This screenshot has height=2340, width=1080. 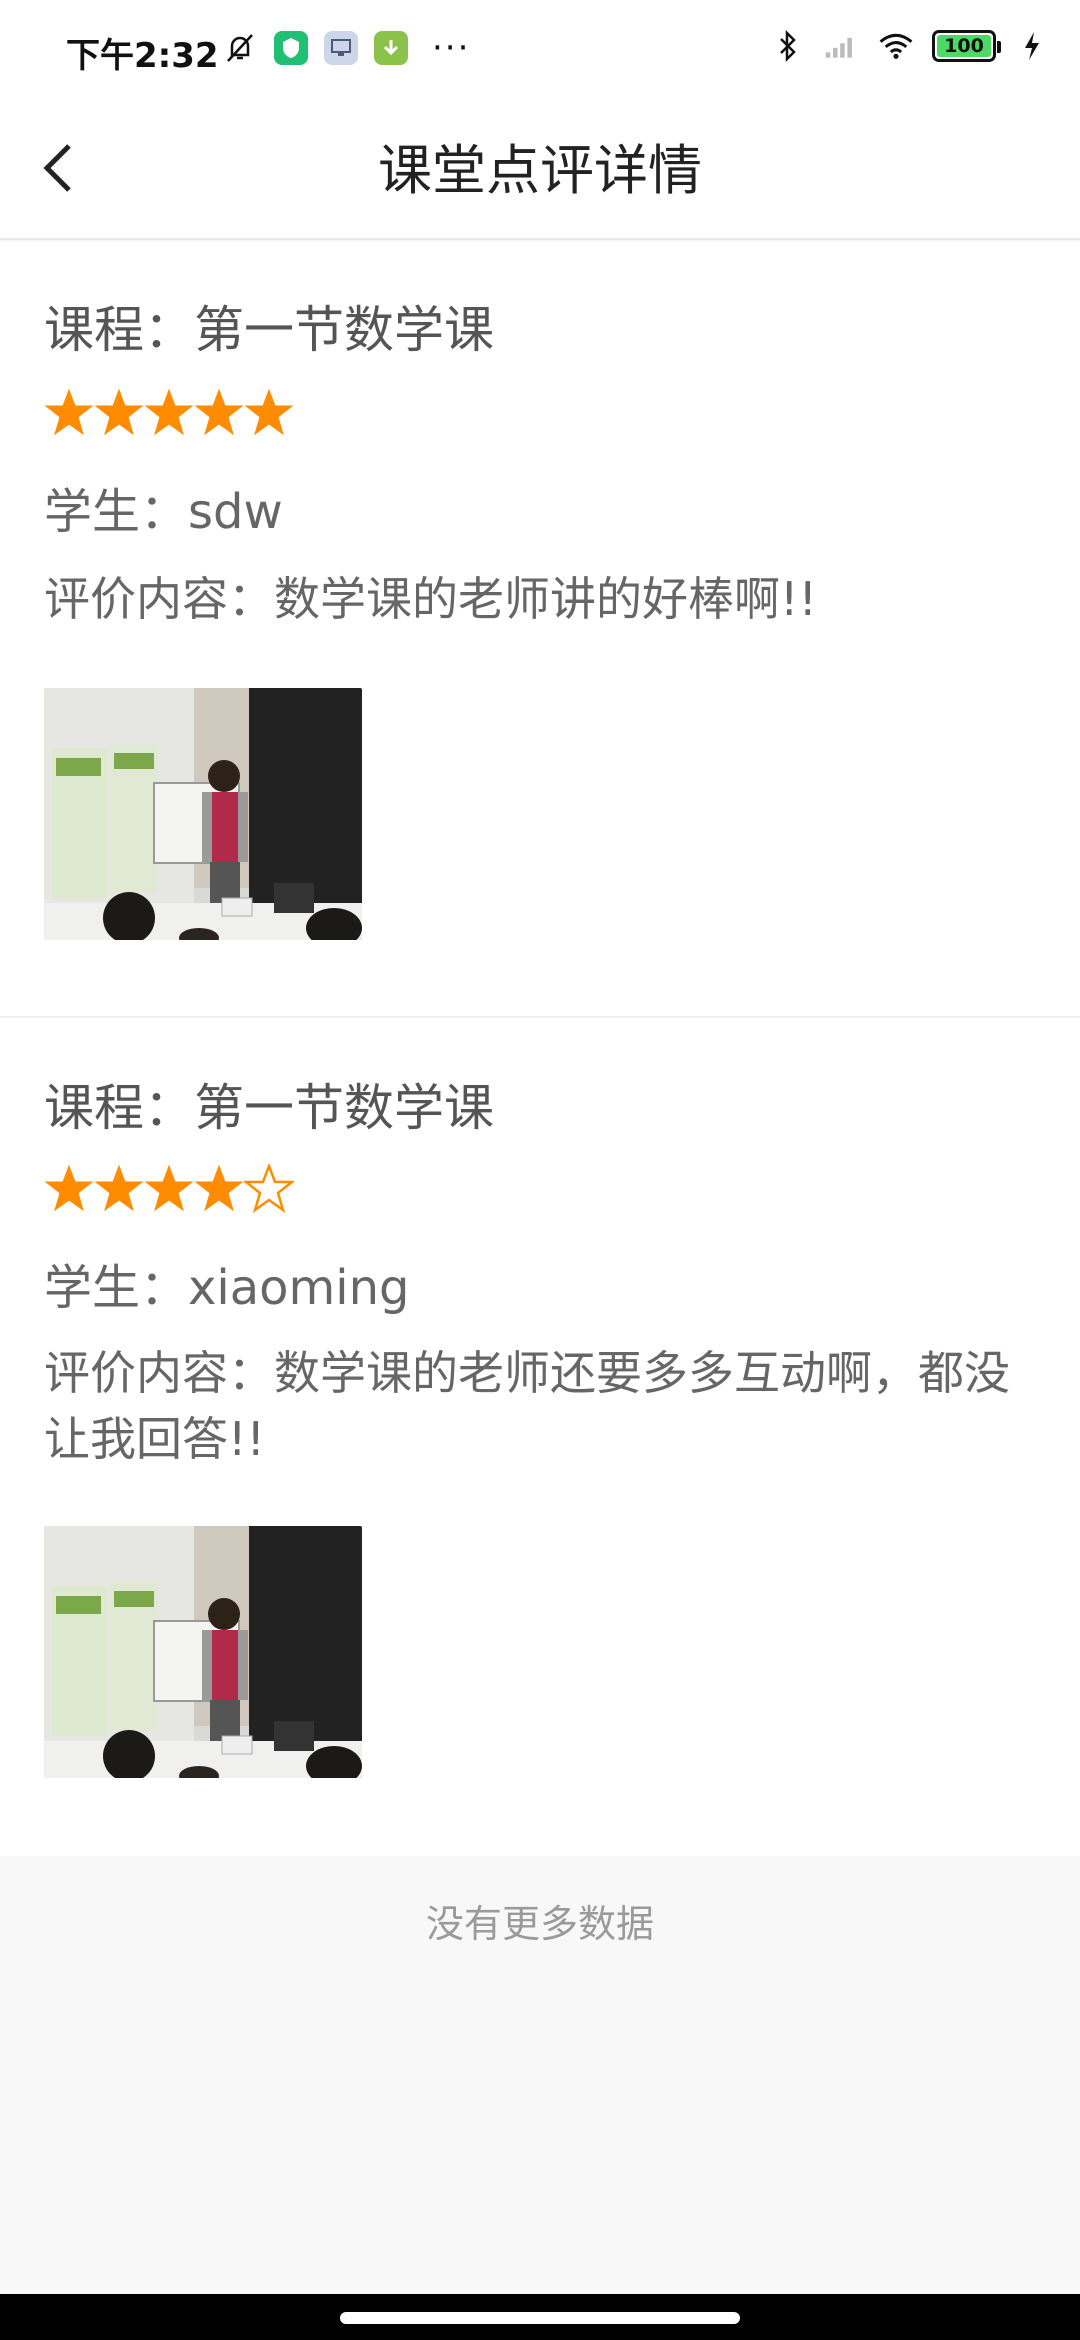 What do you see at coordinates (240, 48) in the screenshot?
I see `mute-bell-icon` at bounding box center [240, 48].